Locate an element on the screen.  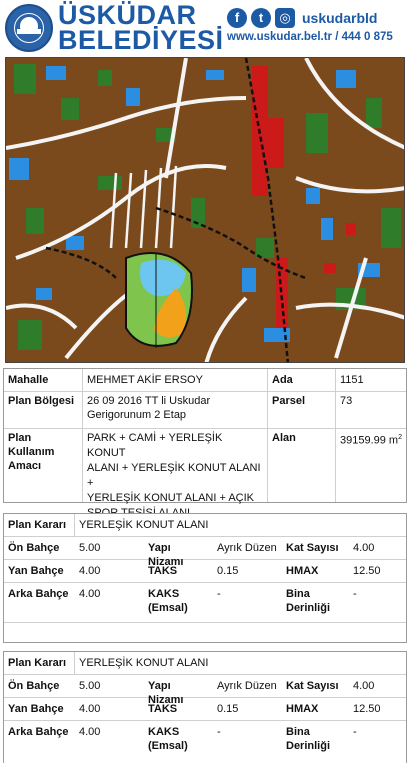
plan-bolgesi-label: Plan Bölgesi is located at coordinates (41, 401).